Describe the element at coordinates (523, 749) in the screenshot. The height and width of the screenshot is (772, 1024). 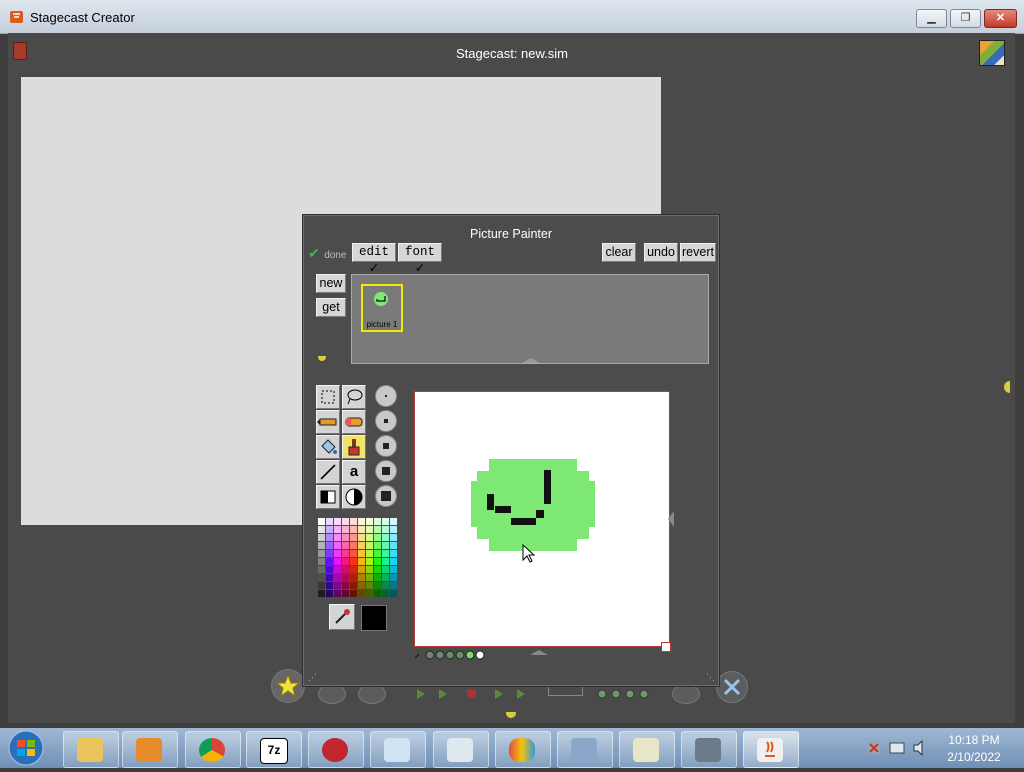
I see `taskbar-item-puzzle` at that location.